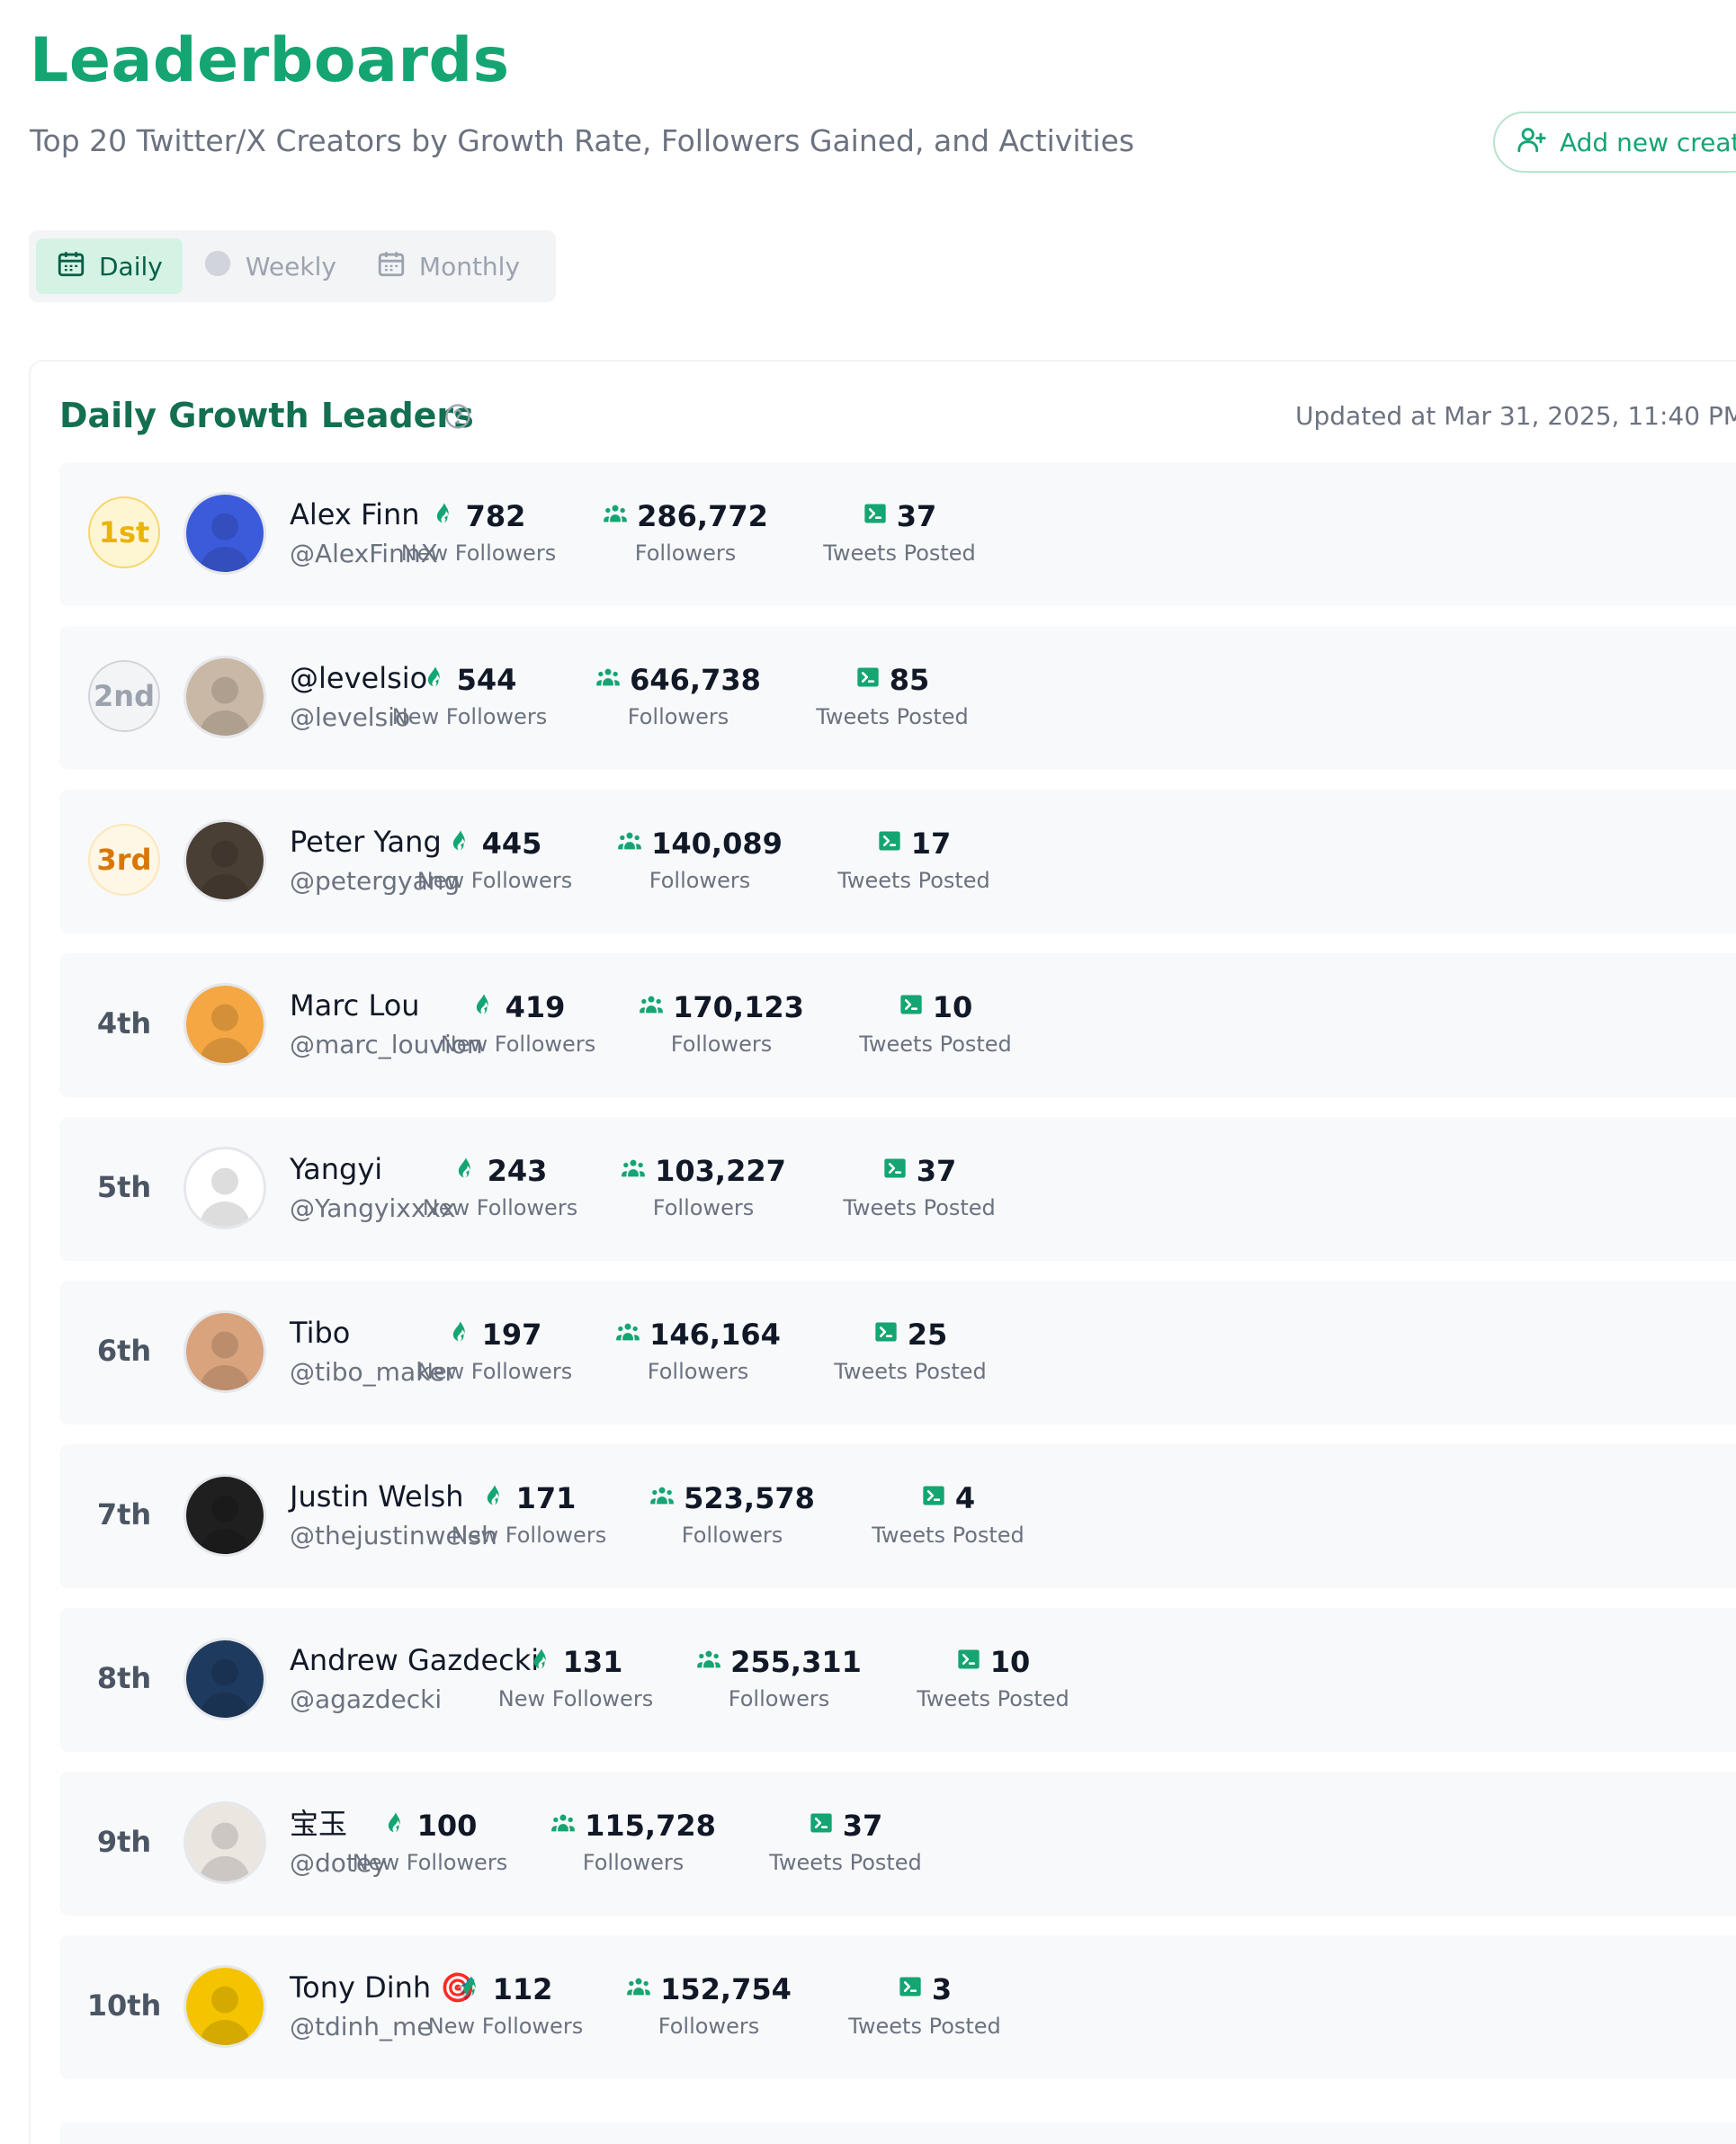  What do you see at coordinates (124, 1187) in the screenshot?
I see `rank-badge: 5th` at bounding box center [124, 1187].